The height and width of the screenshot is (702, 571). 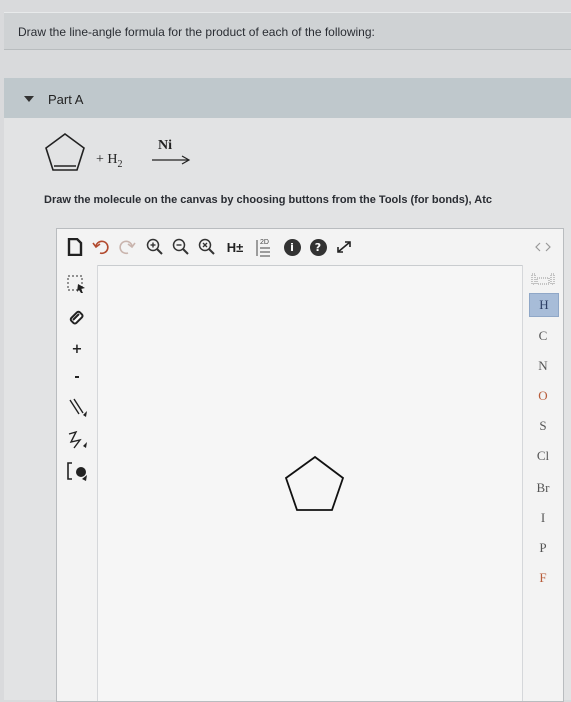 I want to click on panel-toggle-icon, so click(x=543, y=247).